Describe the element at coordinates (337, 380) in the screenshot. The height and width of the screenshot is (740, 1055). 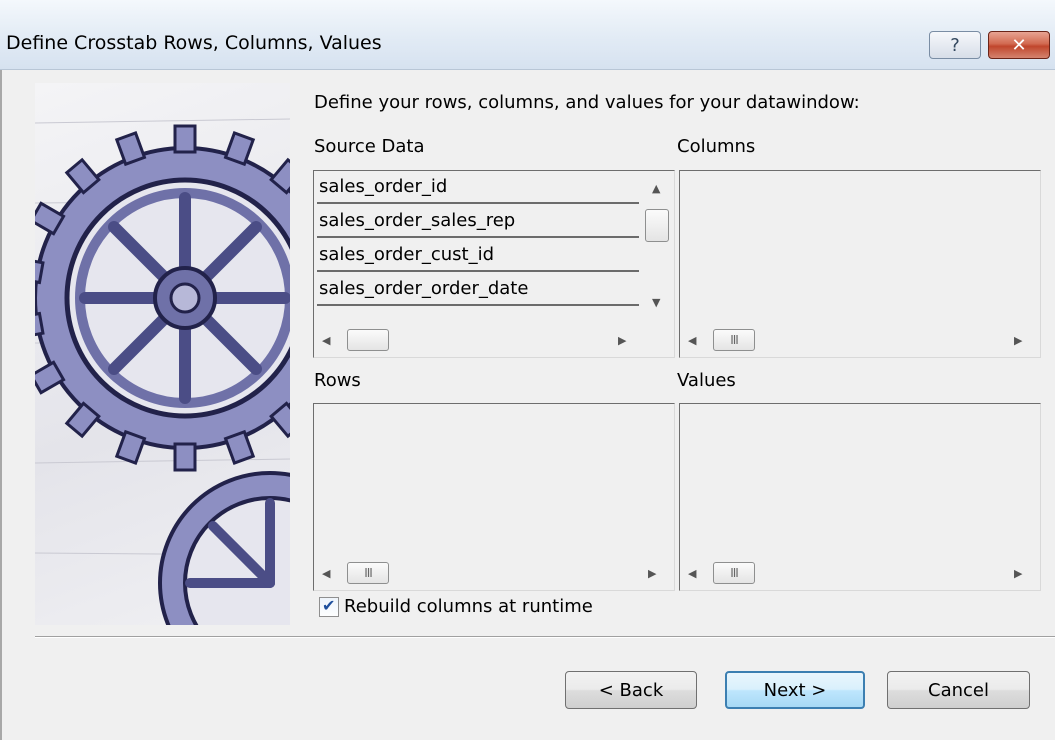
I see `rows-label: Rows` at that location.